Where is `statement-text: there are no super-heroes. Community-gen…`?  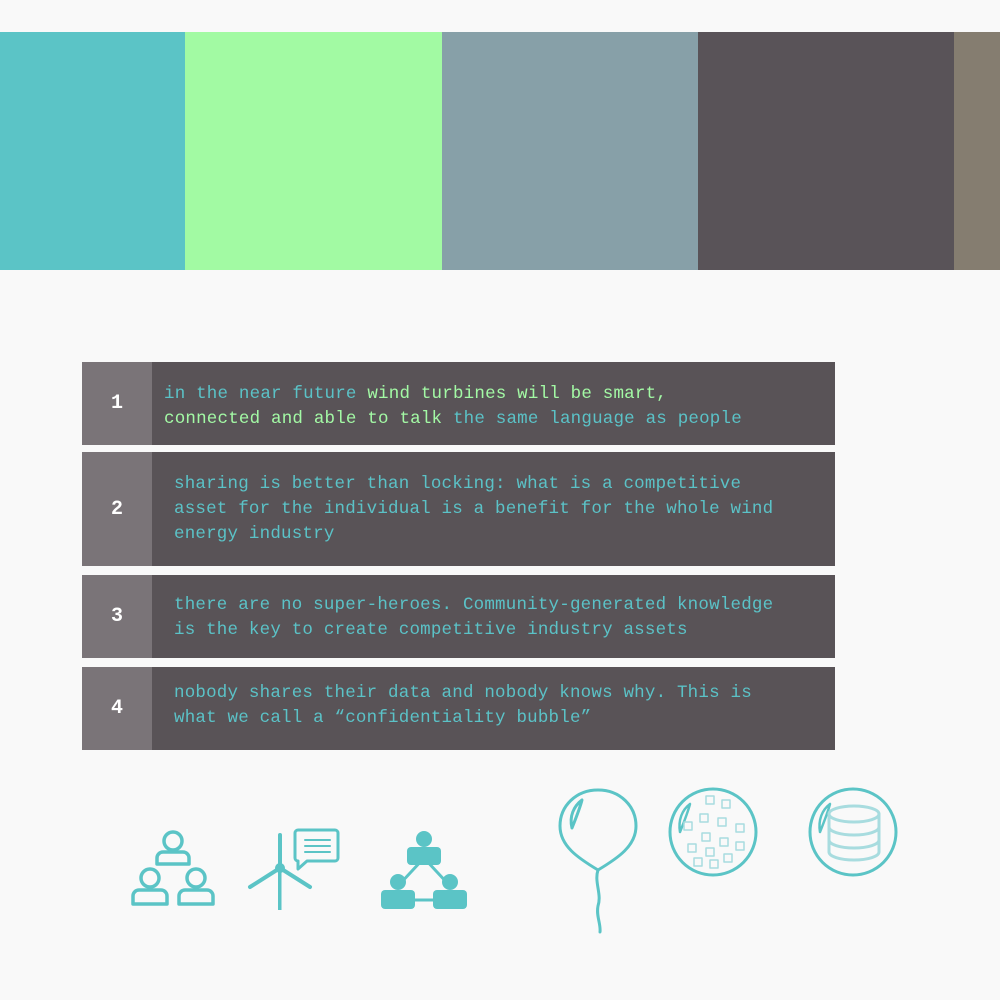 statement-text: there are no super-heroes. Community-gen… is located at coordinates (473, 618).